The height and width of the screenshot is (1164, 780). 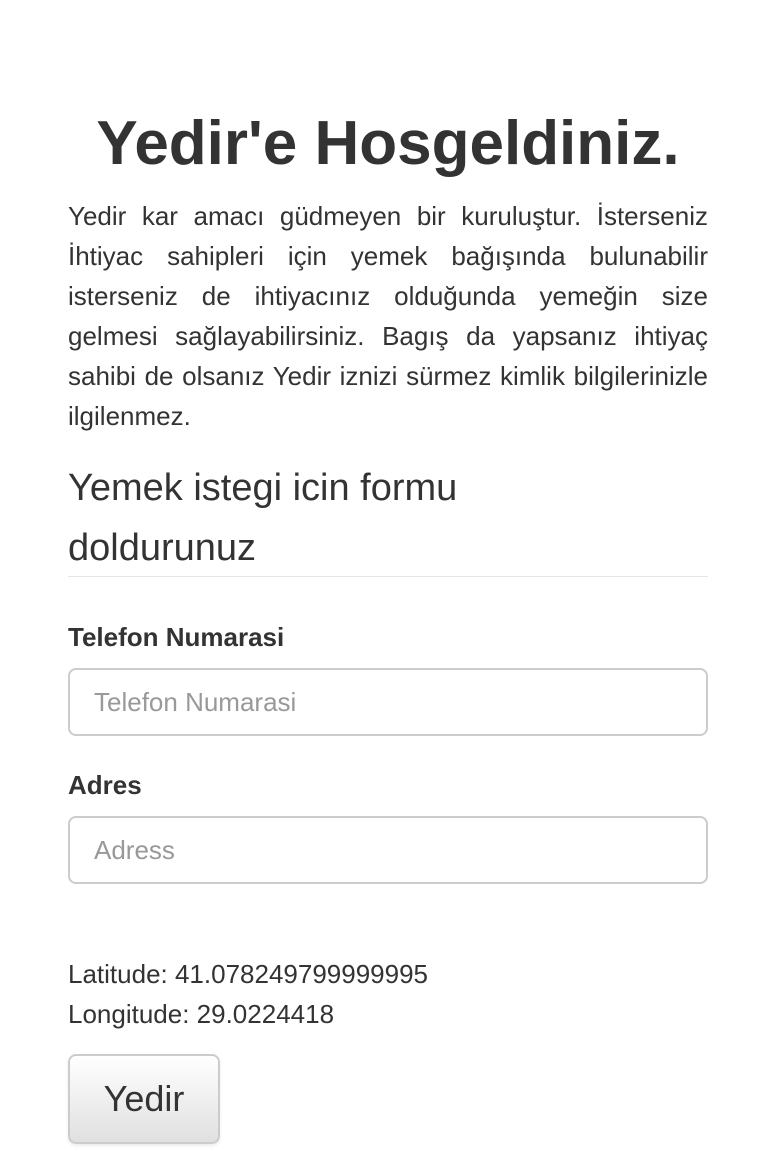 What do you see at coordinates (105, 785) in the screenshot?
I see `address-label: Adres` at bounding box center [105, 785].